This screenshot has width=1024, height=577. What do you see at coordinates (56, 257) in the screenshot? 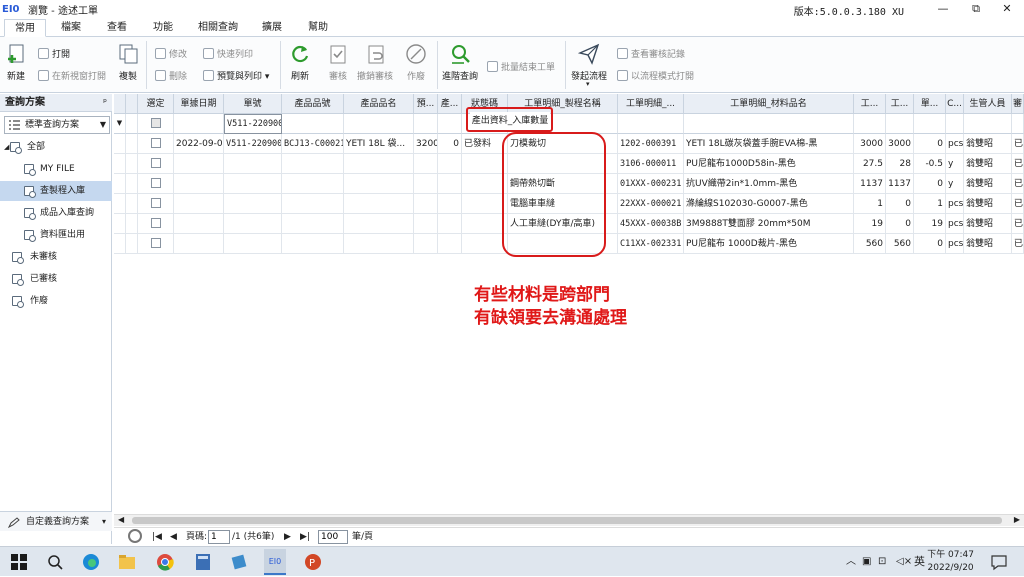
I see `tree-item-unreviewed: 未審核` at bounding box center [56, 257].